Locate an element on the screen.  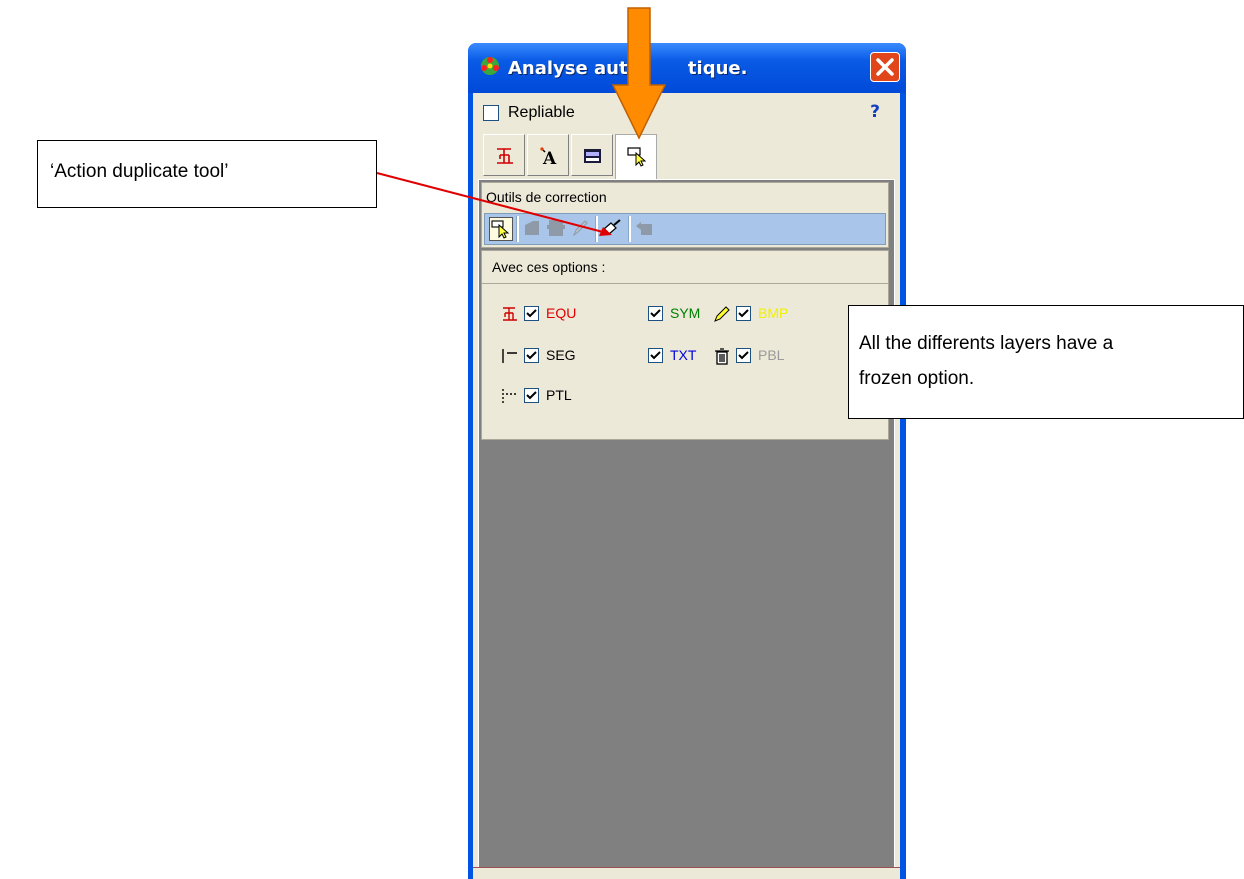
move-layer-icon is located at coordinates (644, 228).